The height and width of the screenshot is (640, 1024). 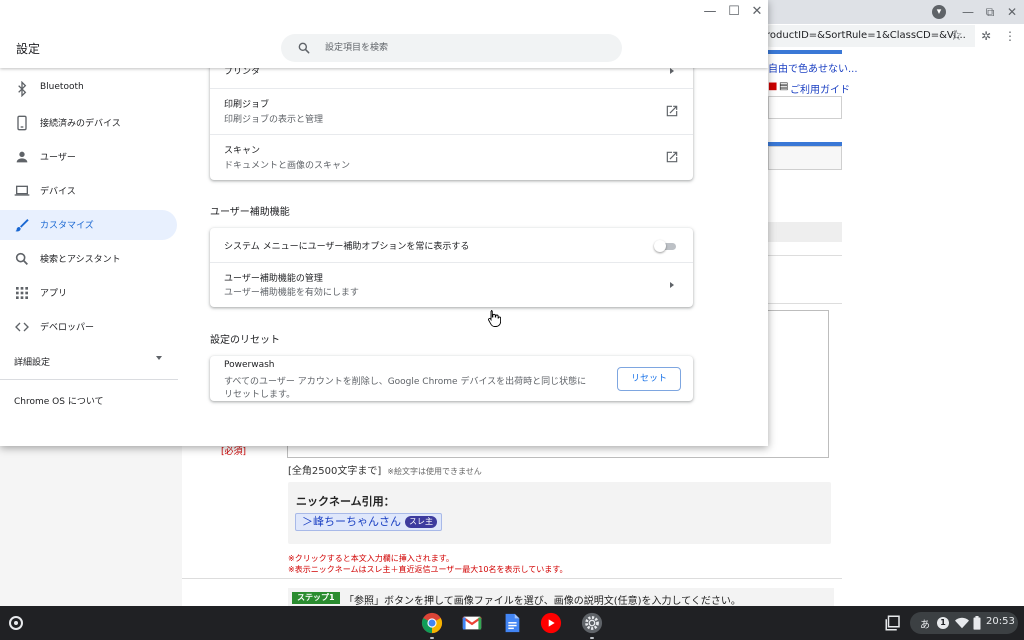 I want to click on settings-title: 設定, so click(x=28, y=49).